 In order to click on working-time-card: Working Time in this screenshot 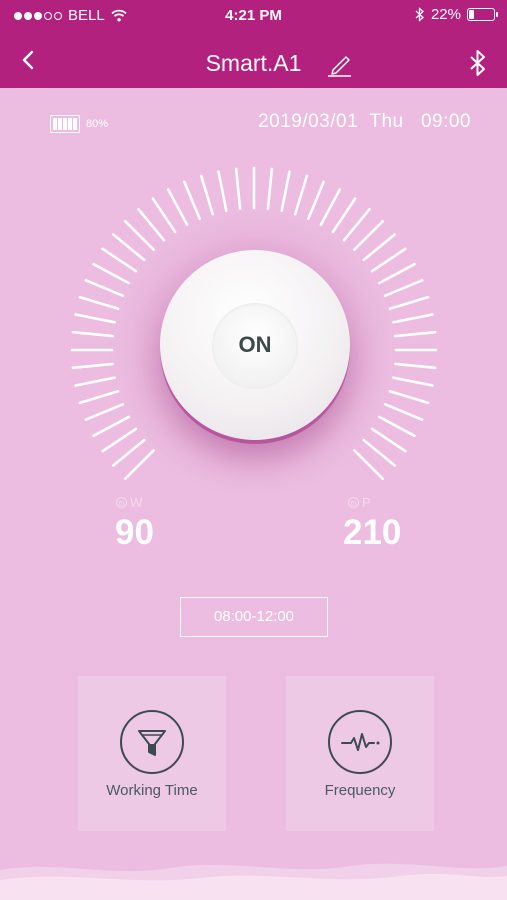, I will do `click(152, 753)`.